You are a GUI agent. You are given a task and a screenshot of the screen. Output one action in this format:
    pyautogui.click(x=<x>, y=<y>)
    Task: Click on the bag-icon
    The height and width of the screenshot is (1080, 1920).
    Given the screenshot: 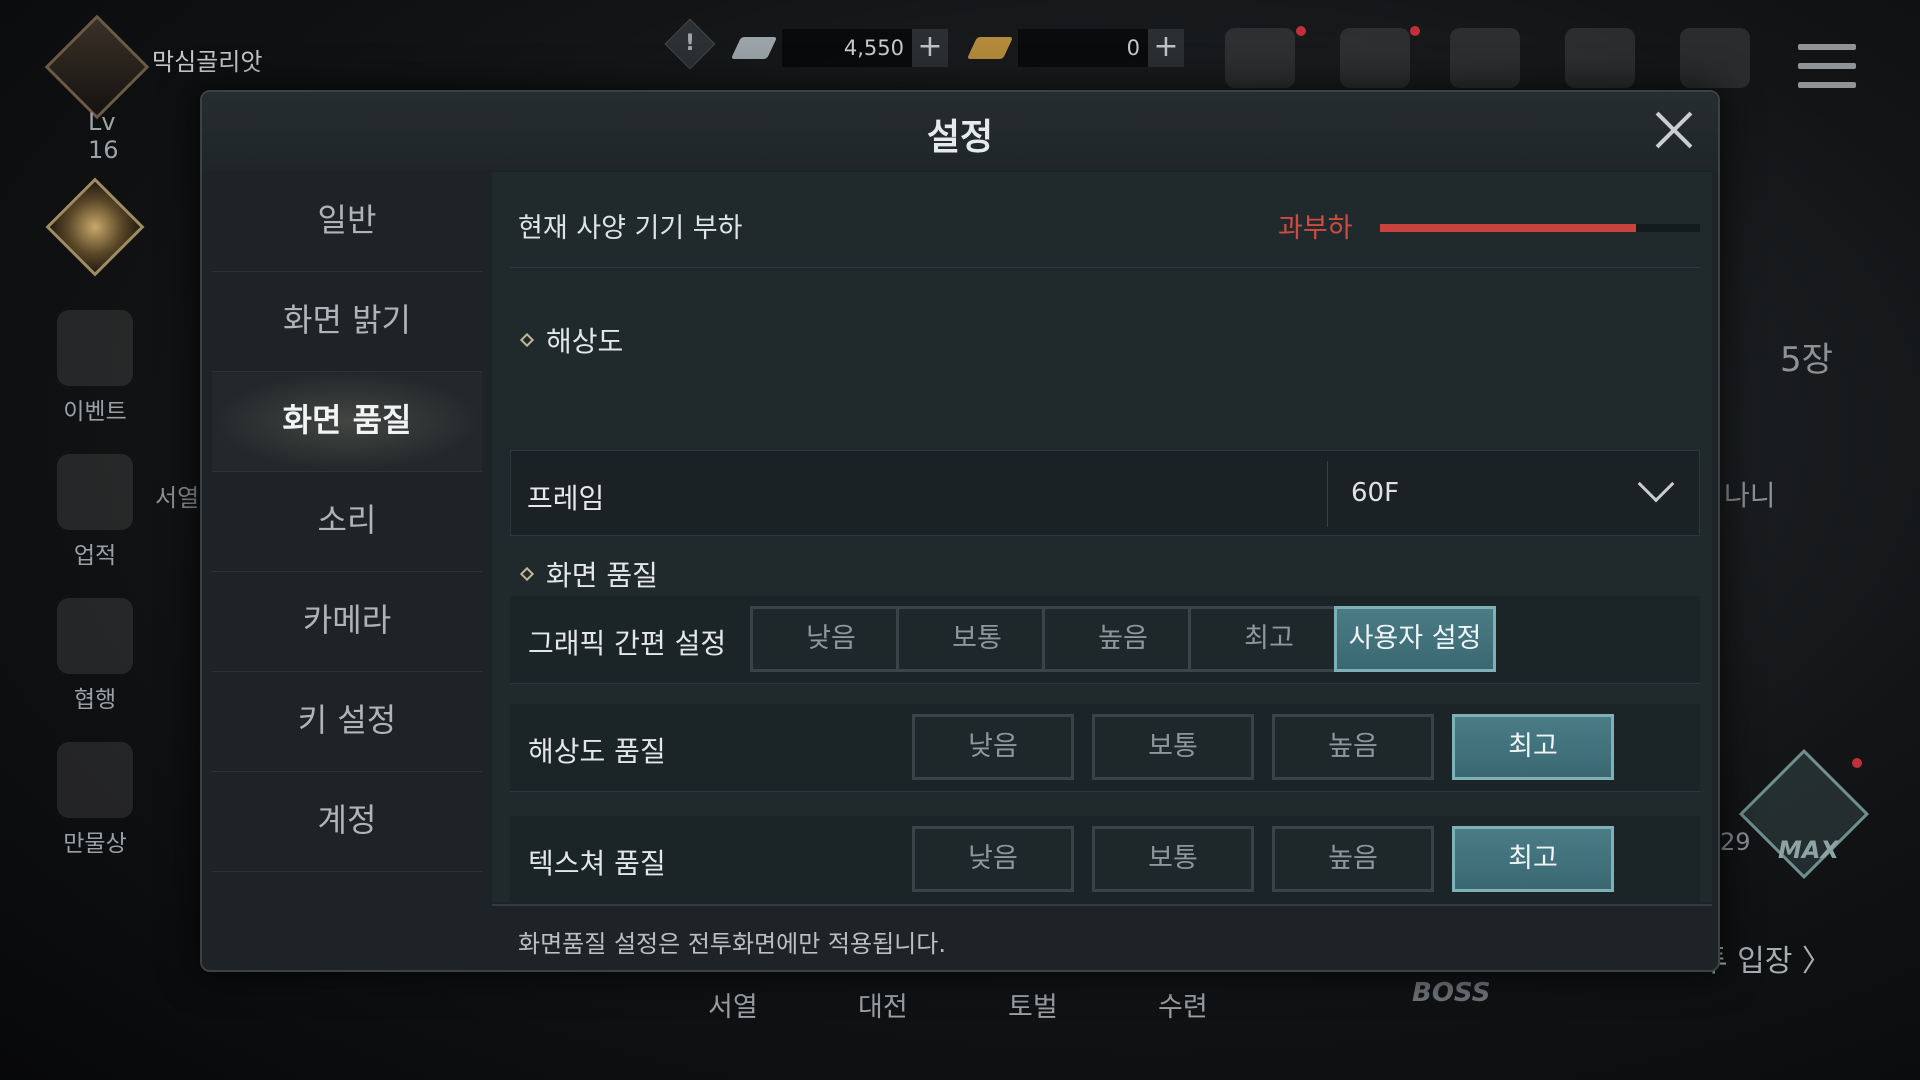 What is the action you would take?
    pyautogui.click(x=1715, y=58)
    